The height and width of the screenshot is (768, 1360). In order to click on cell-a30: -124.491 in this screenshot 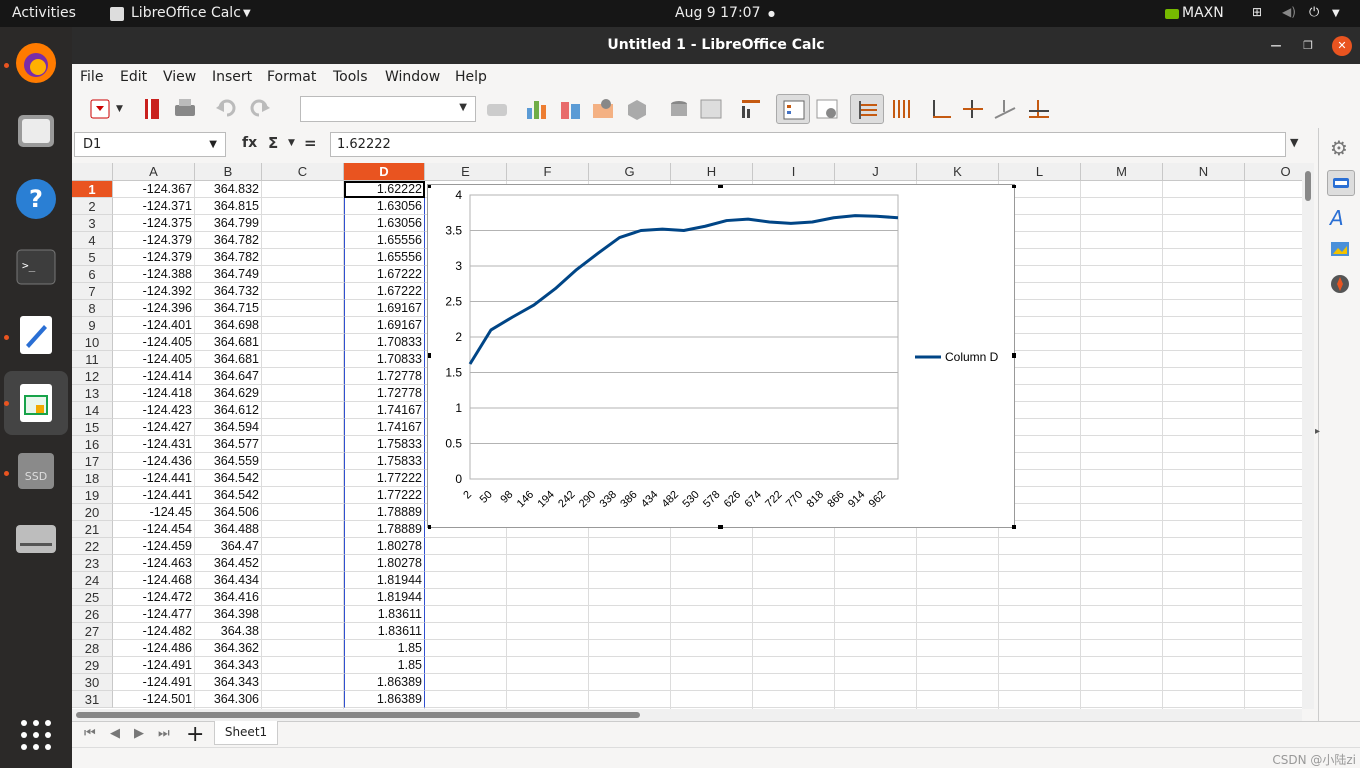, I will do `click(154, 682)`.